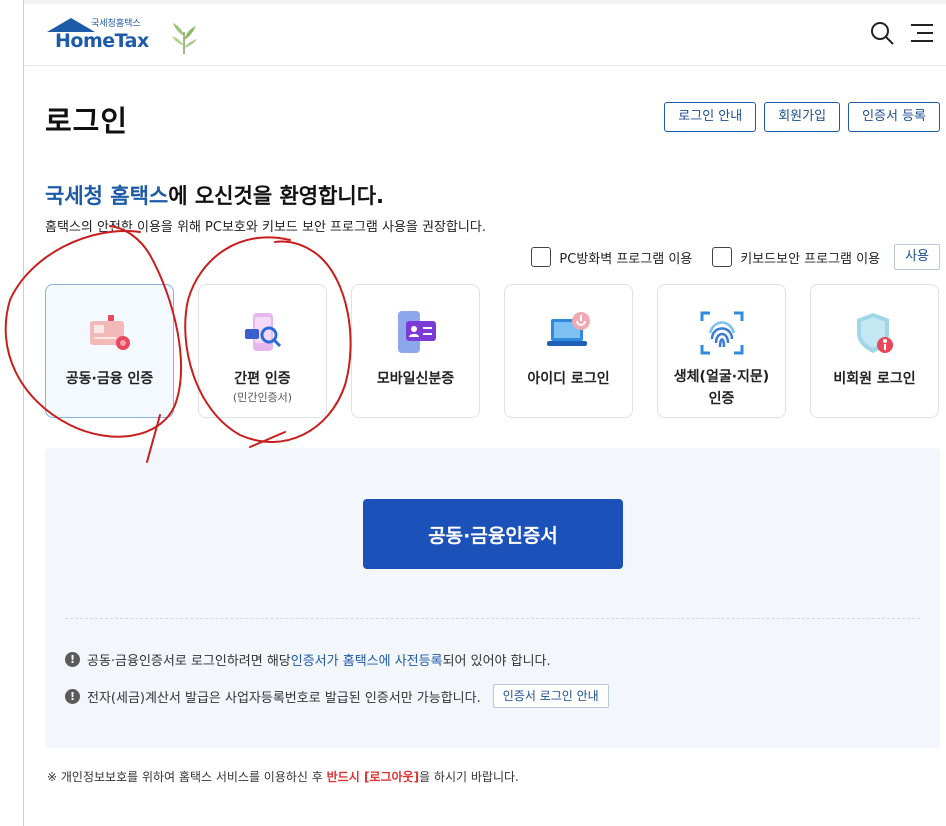 Image resolution: width=946 pixels, height=826 pixels. I want to click on login-method-guest: 비회원 로그인, so click(874, 351).